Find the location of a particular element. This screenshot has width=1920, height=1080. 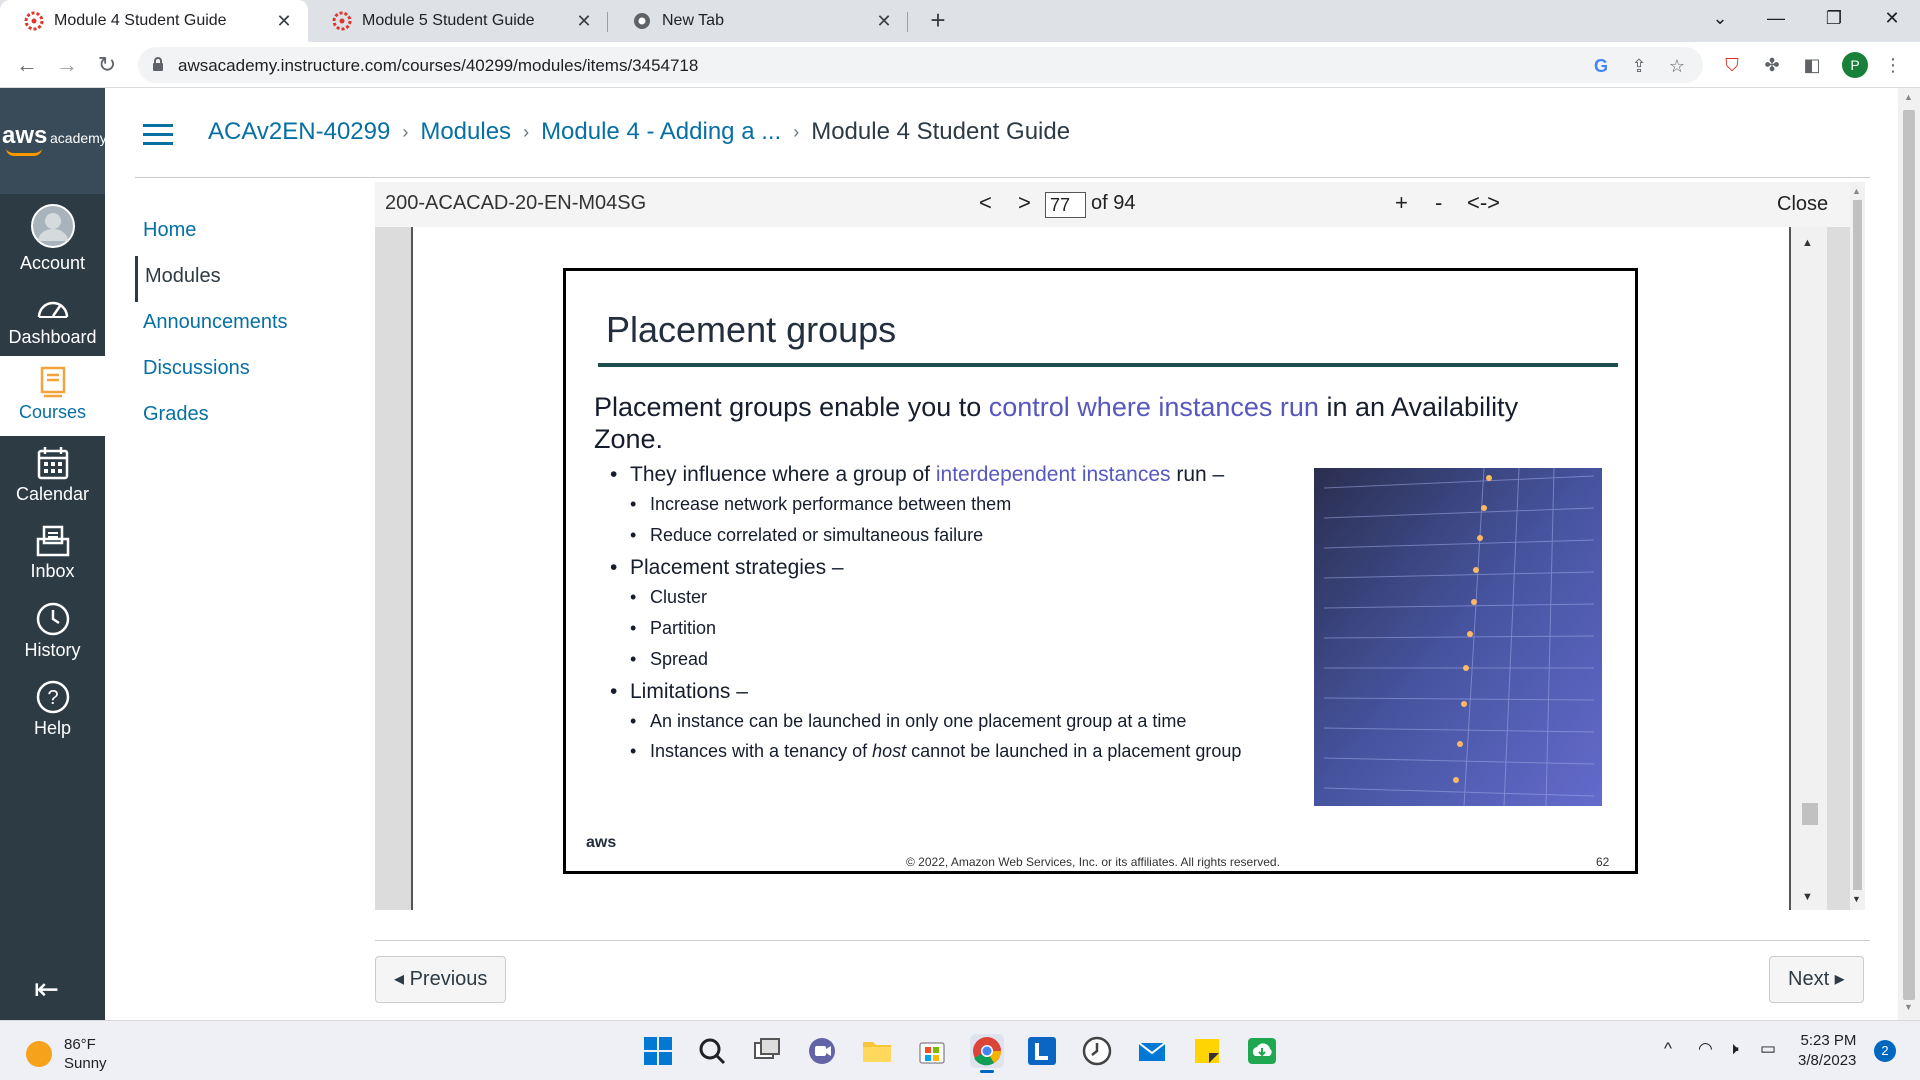

nav-calendar: Calendar is located at coordinates (52, 475).